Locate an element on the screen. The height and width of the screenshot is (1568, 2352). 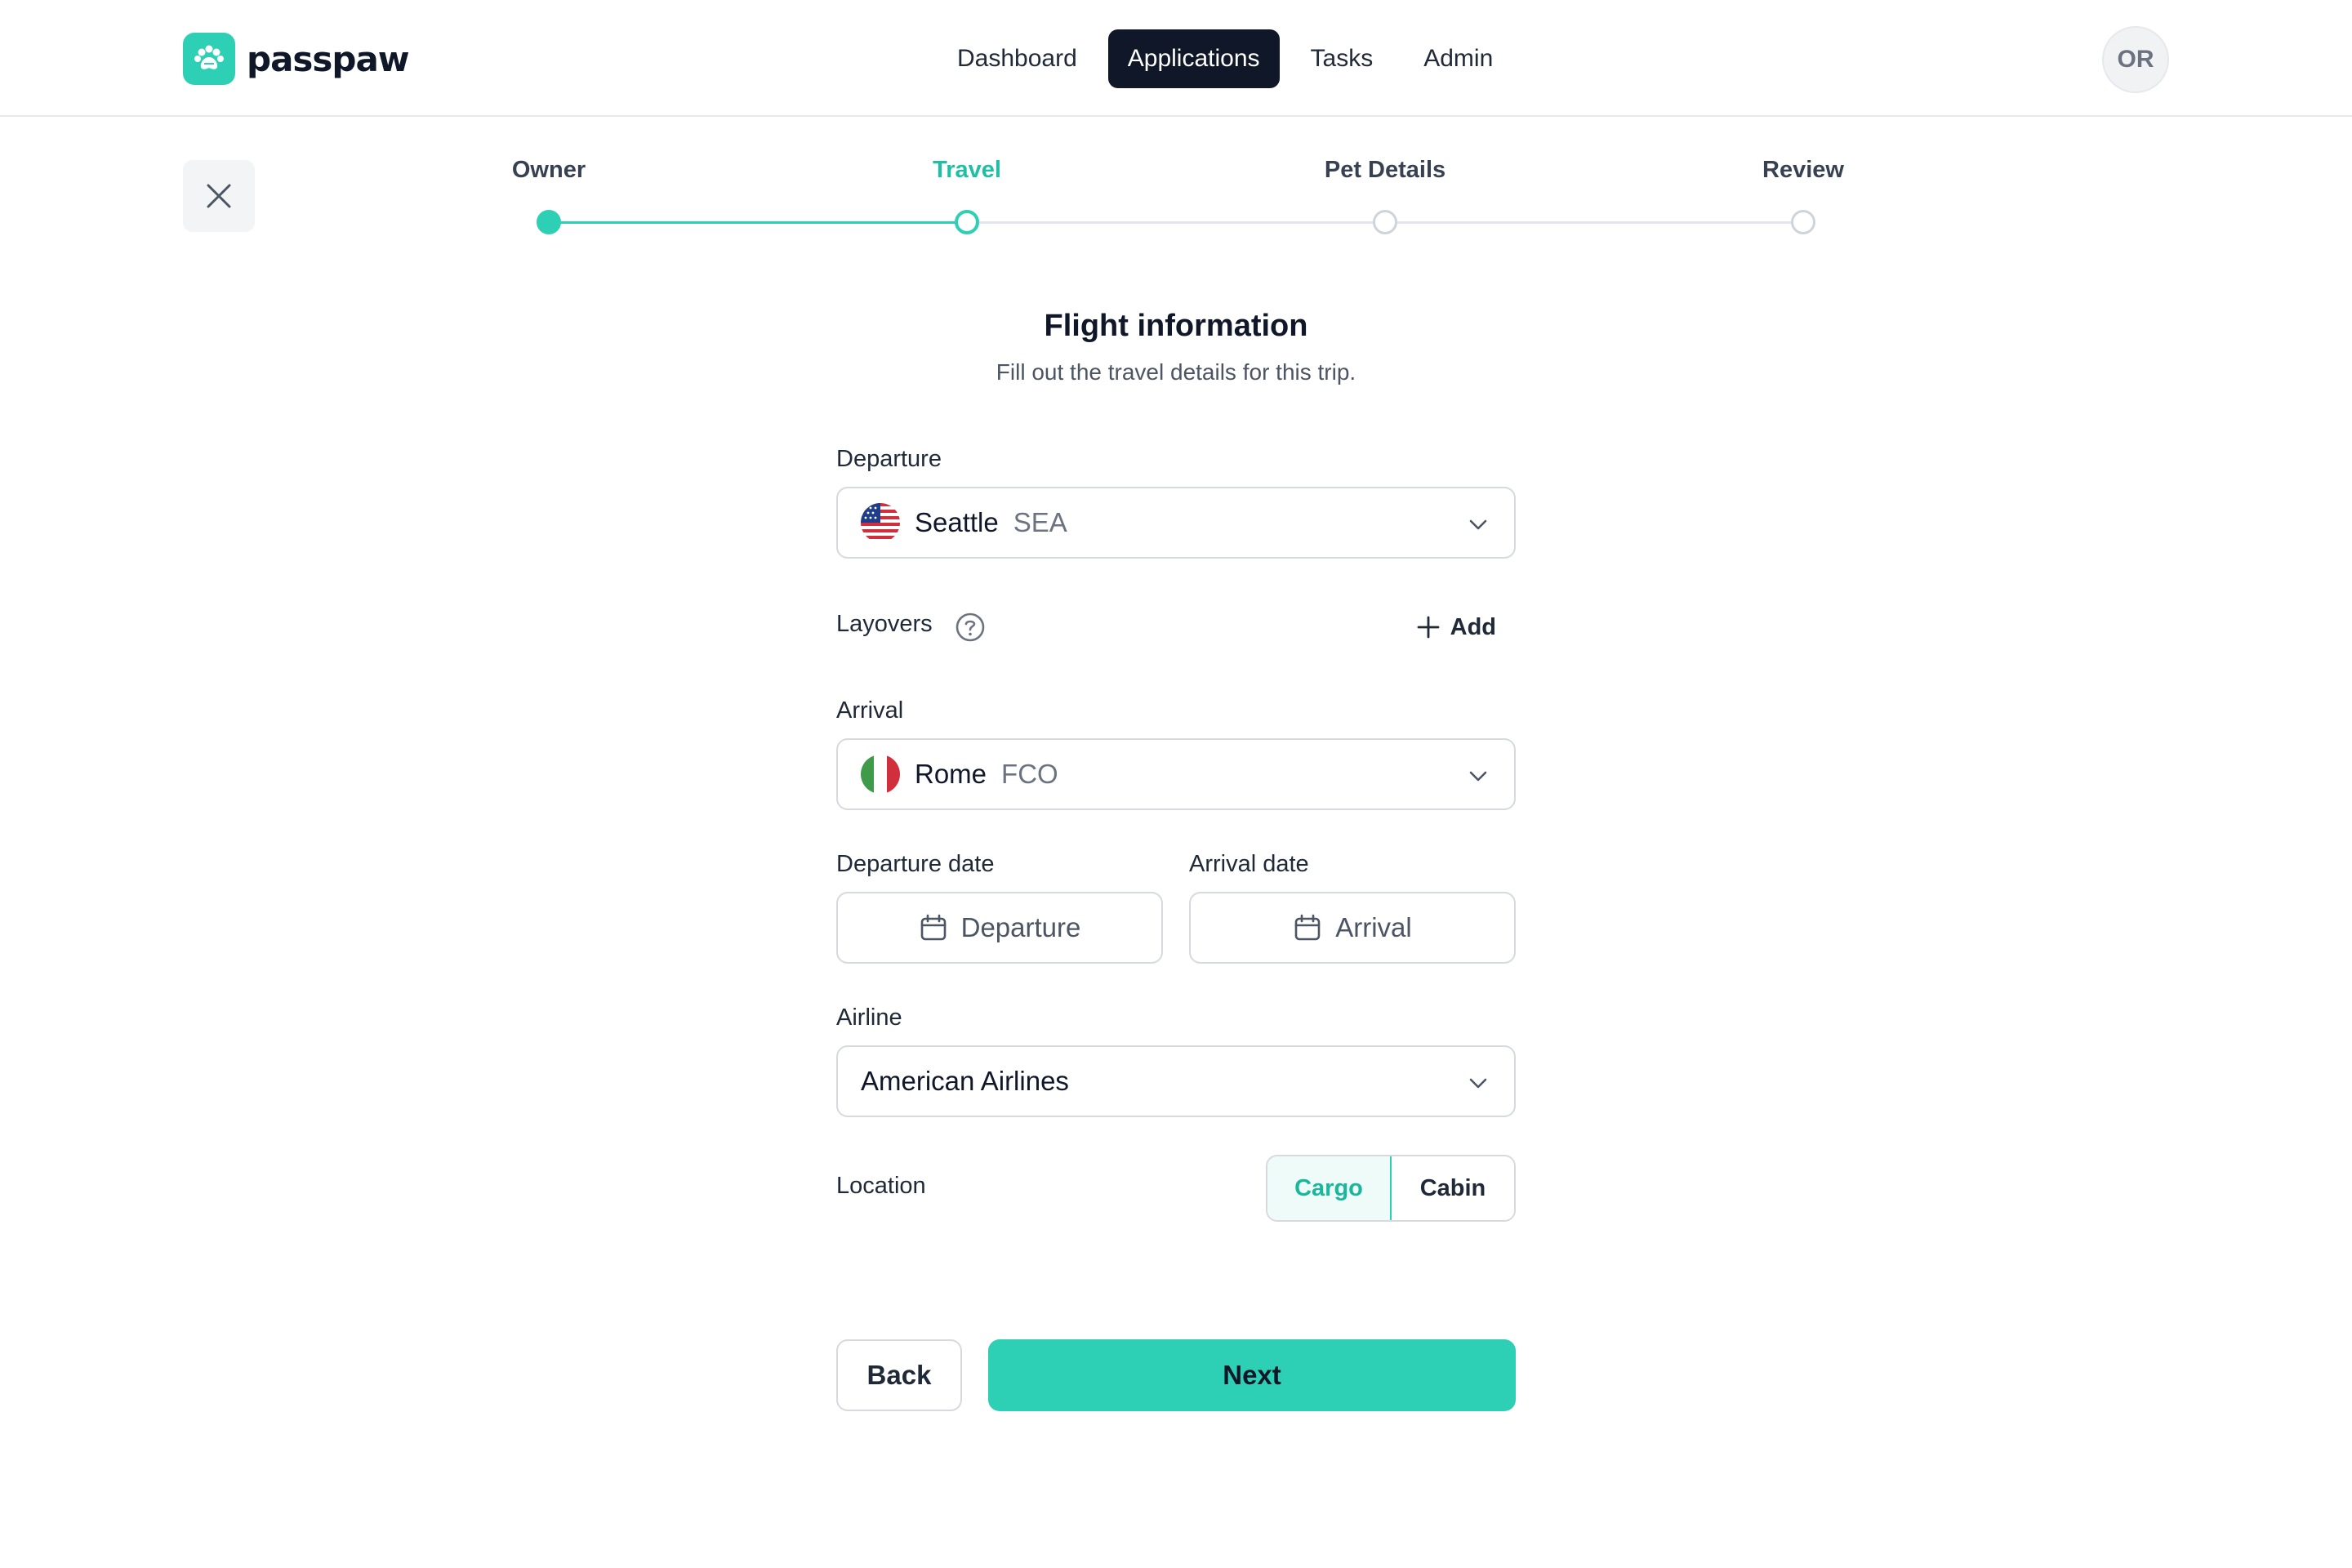
step-dot-review is located at coordinates (1803, 222).